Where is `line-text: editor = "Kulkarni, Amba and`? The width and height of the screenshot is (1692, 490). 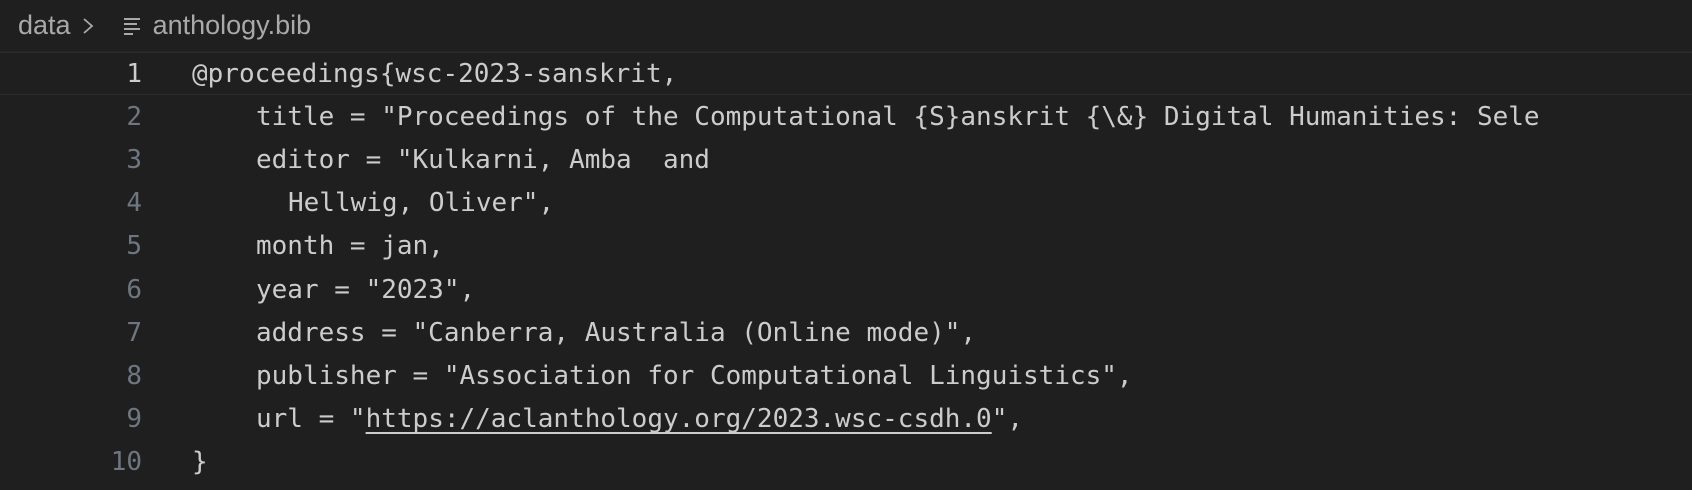
line-text: editor = "Kulkarni, Amba and is located at coordinates (451, 160).